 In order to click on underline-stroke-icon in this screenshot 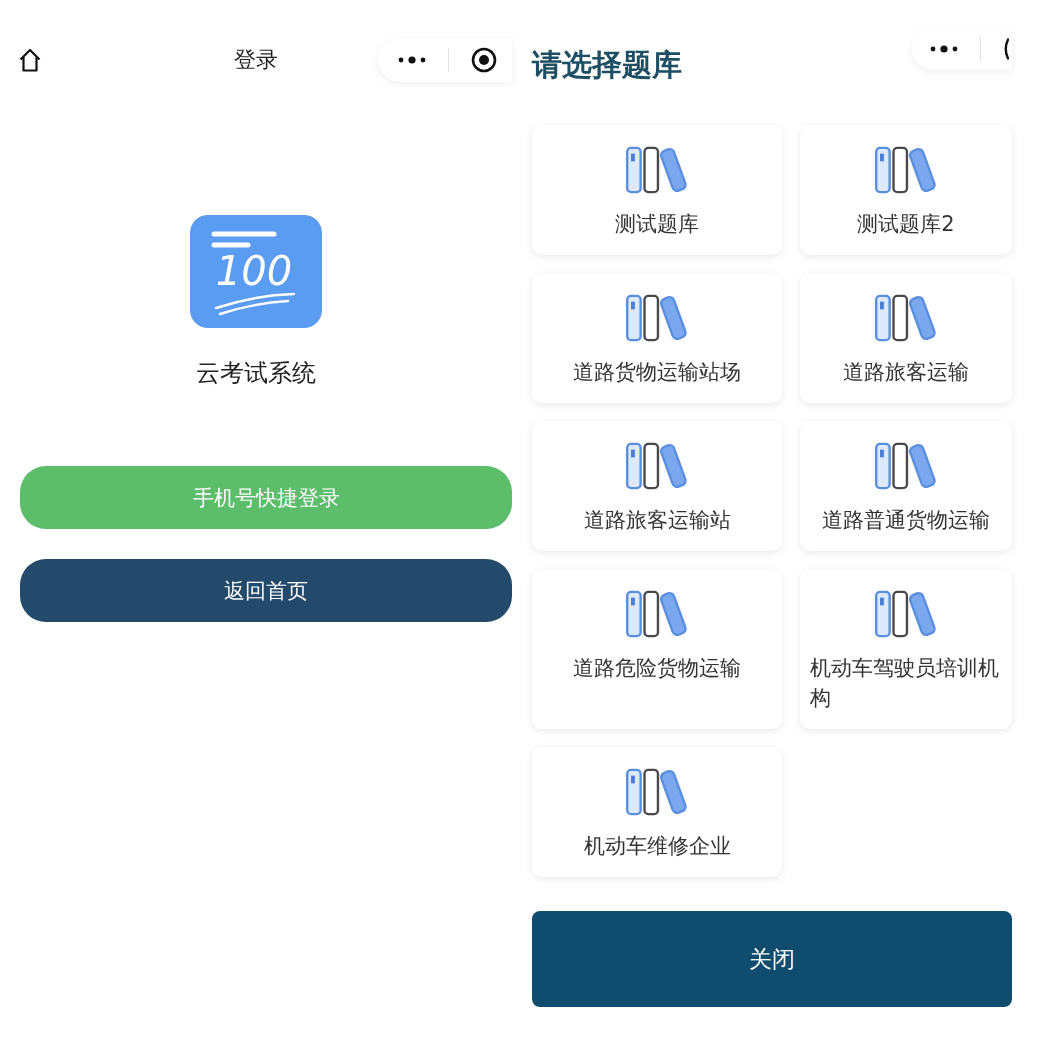, I will do `click(255, 304)`.